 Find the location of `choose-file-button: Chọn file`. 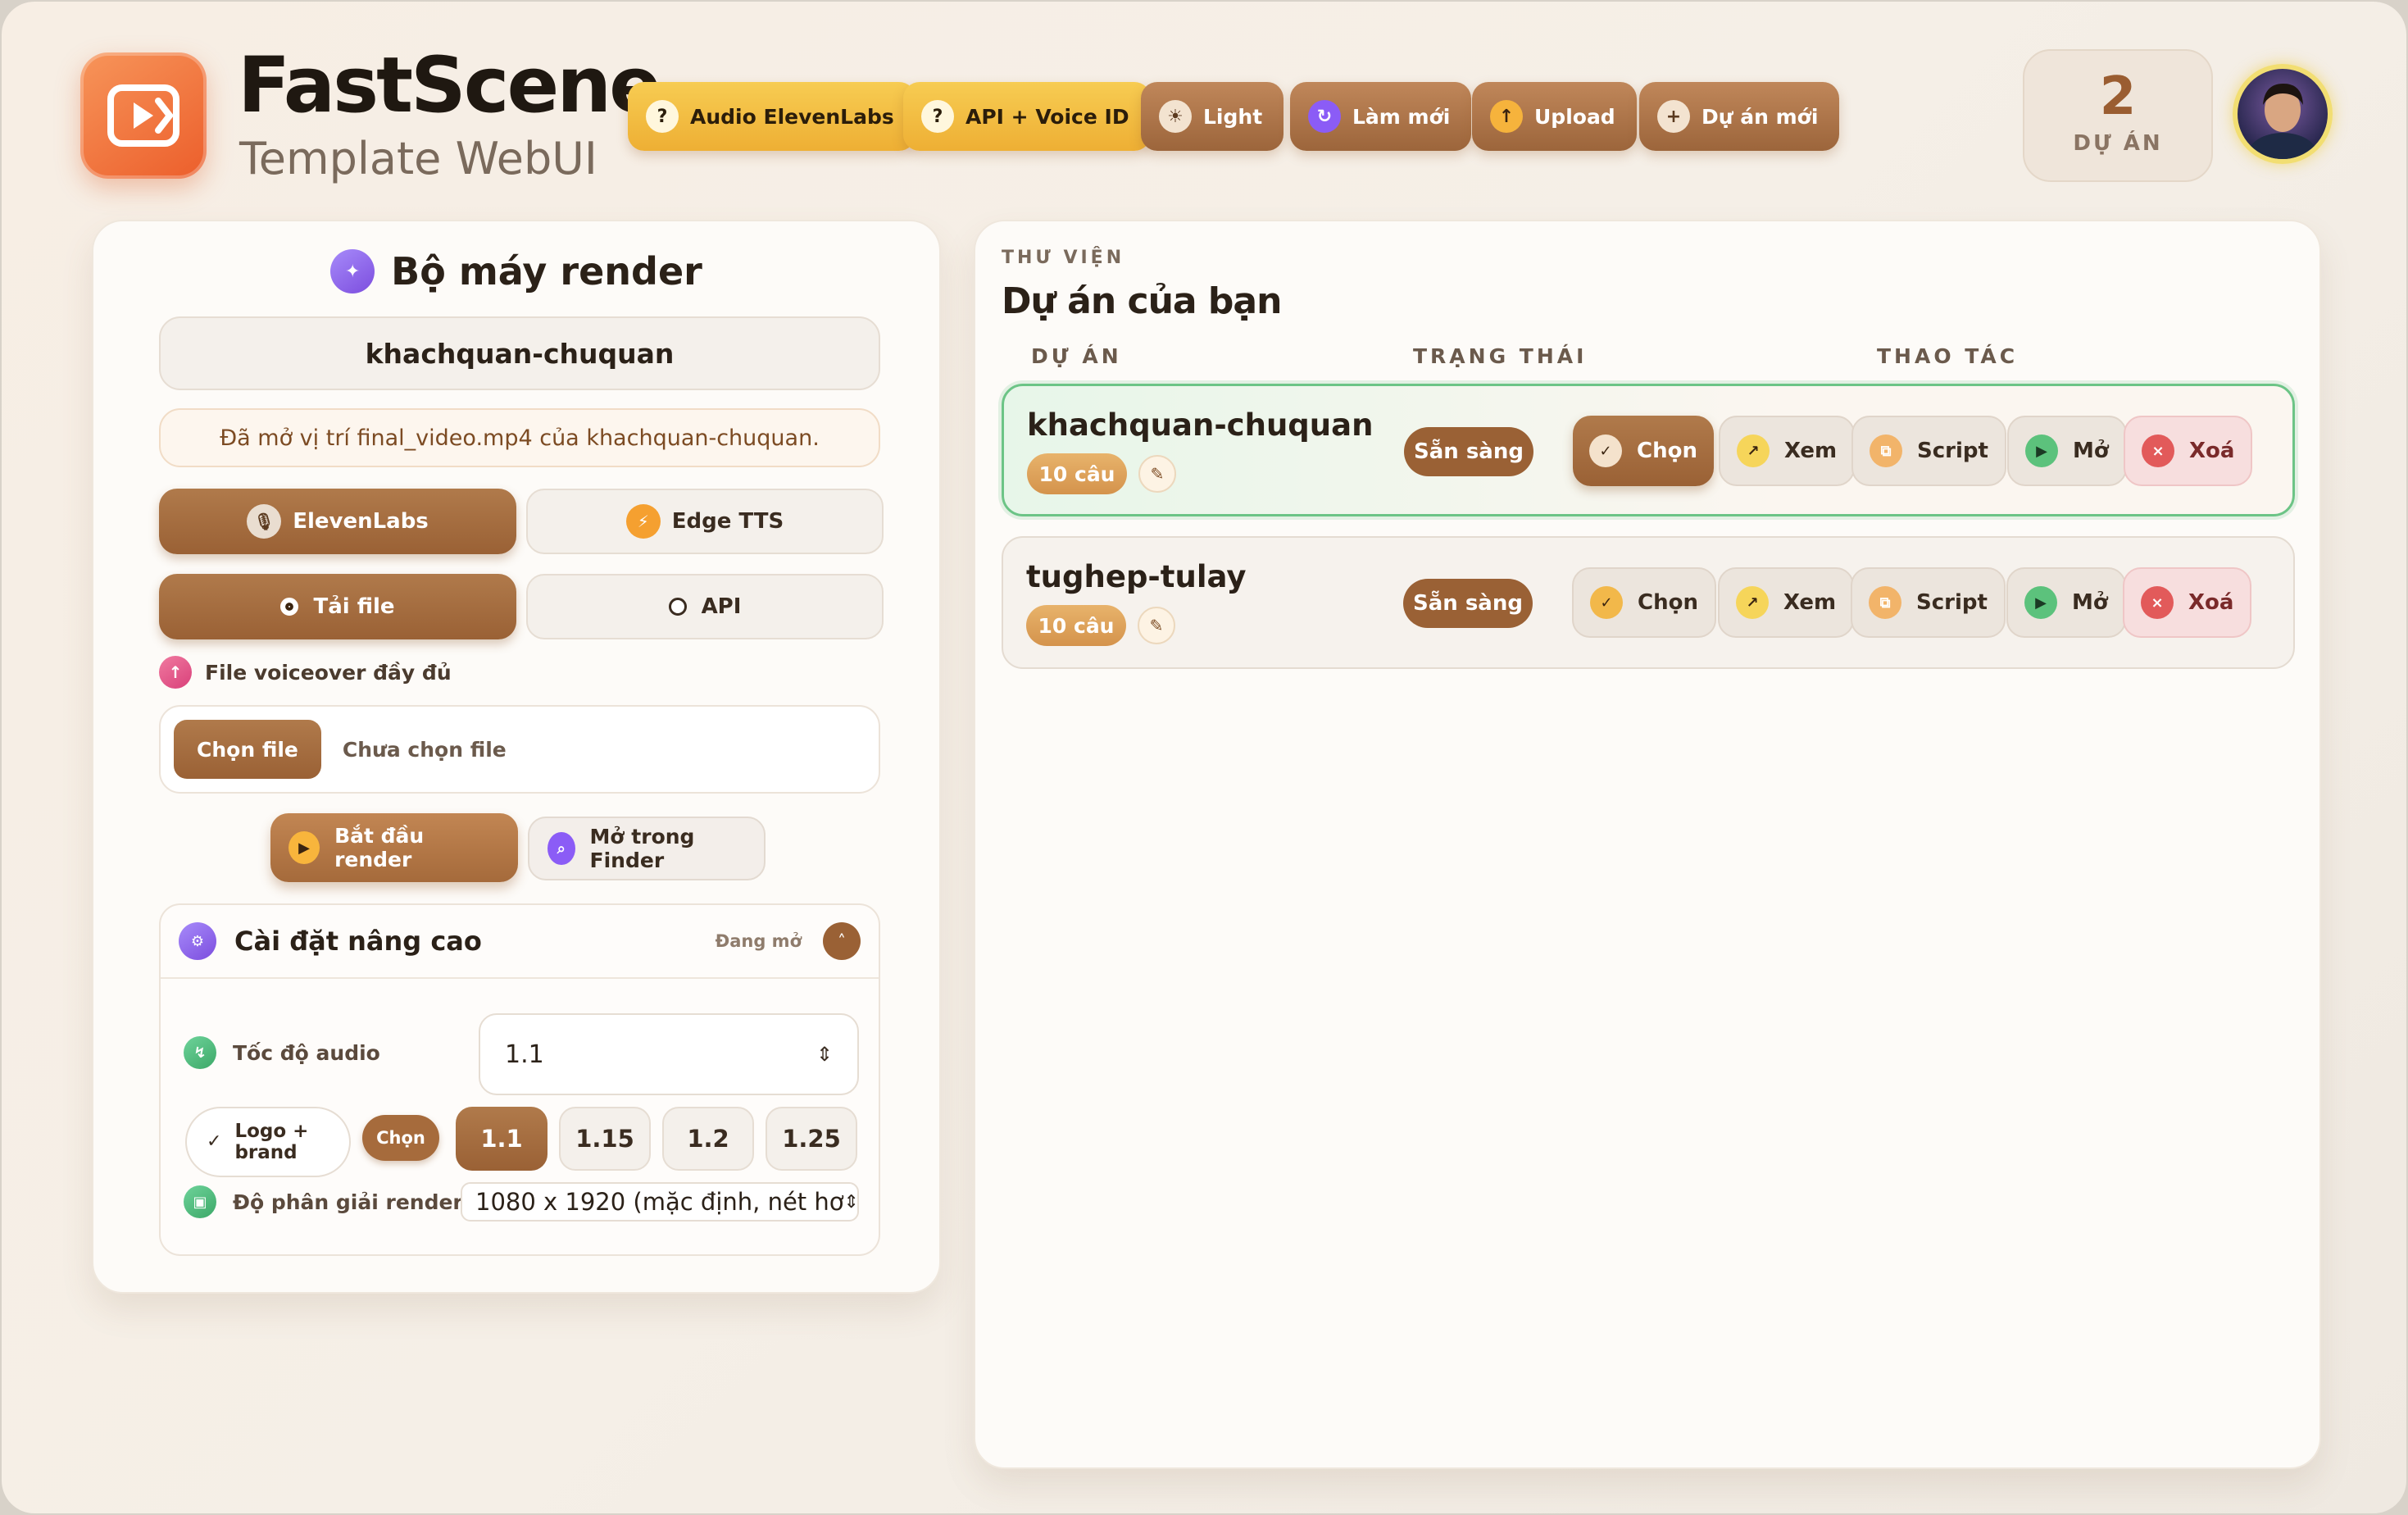

choose-file-button: Chọn file is located at coordinates (247, 749).